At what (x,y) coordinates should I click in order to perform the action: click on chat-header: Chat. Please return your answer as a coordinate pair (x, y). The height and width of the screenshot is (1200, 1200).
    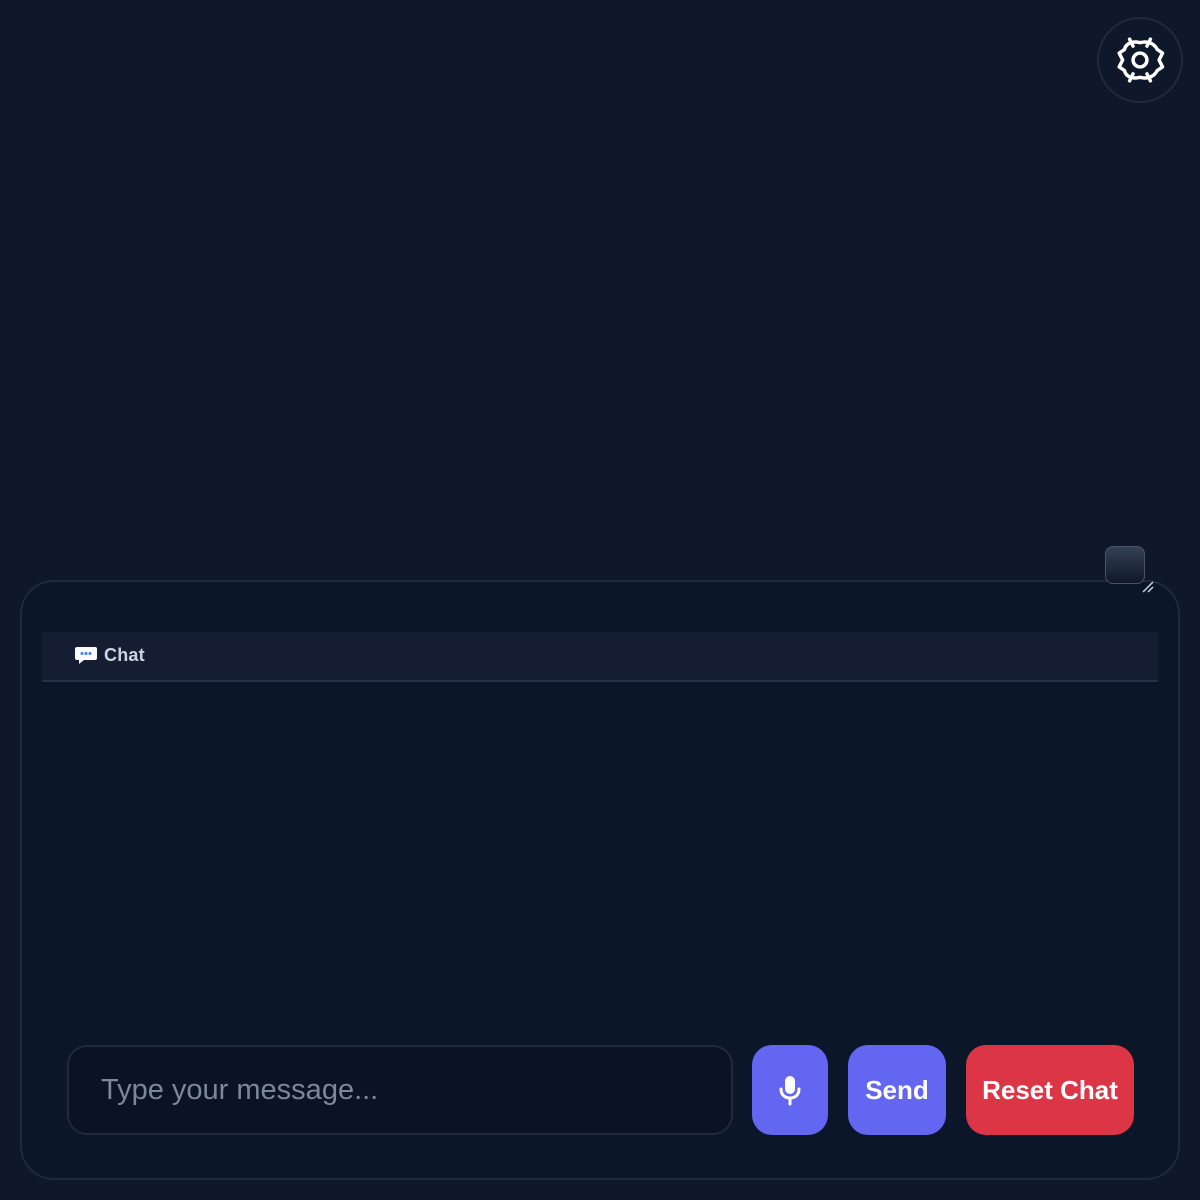
    Looking at the image, I should click on (600, 657).